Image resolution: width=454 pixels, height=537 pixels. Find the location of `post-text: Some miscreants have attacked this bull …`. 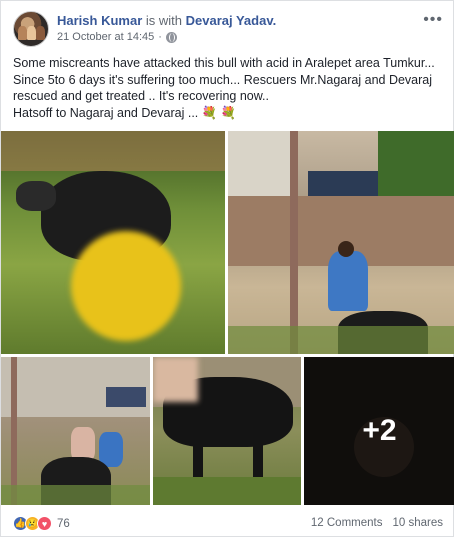

post-text: Some miscreants have attacked this bull … is located at coordinates (231, 88).